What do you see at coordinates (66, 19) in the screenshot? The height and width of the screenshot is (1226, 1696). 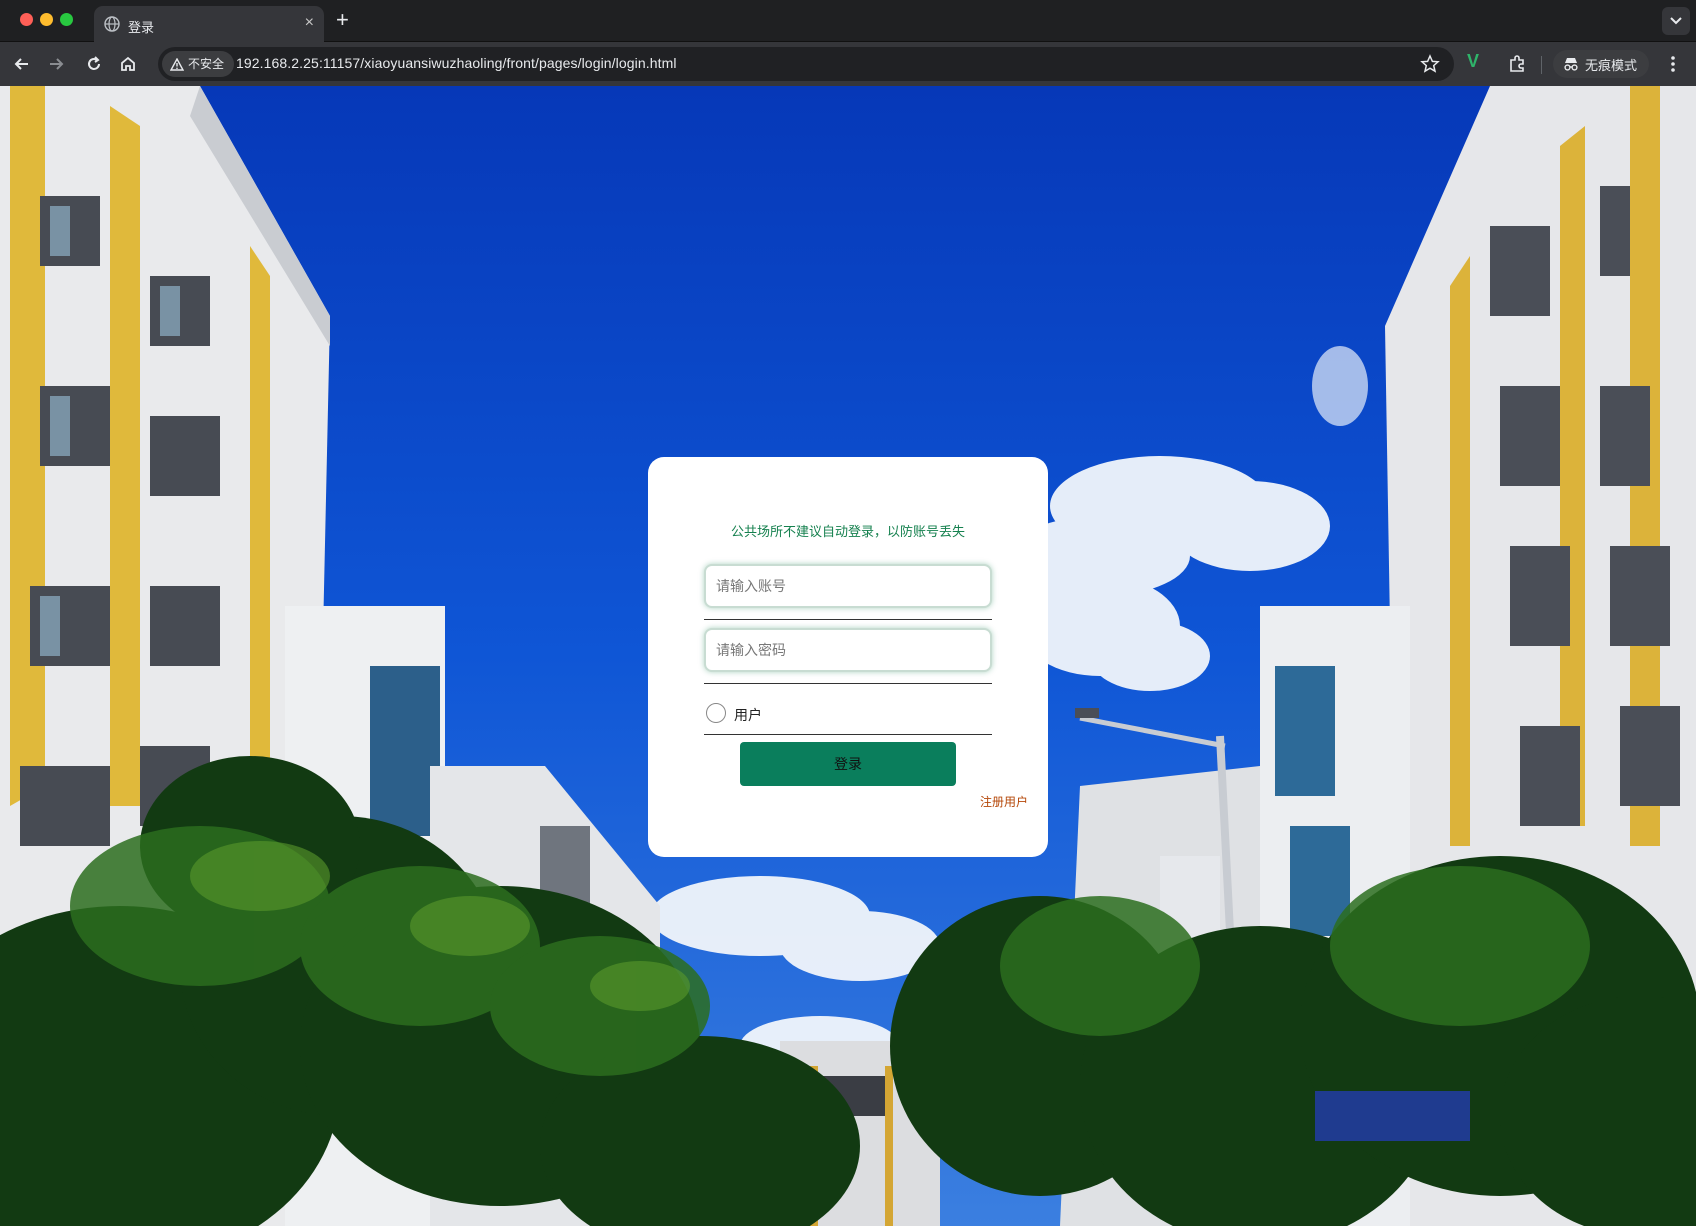 I see `window-maximize-button` at bounding box center [66, 19].